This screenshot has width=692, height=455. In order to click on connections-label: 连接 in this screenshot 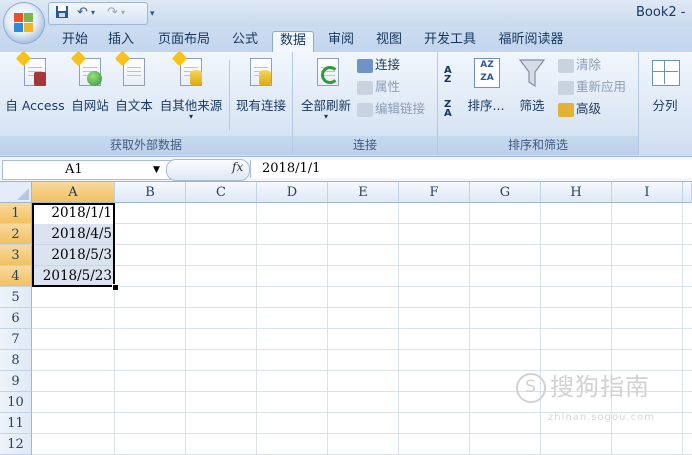, I will do `click(388, 64)`.